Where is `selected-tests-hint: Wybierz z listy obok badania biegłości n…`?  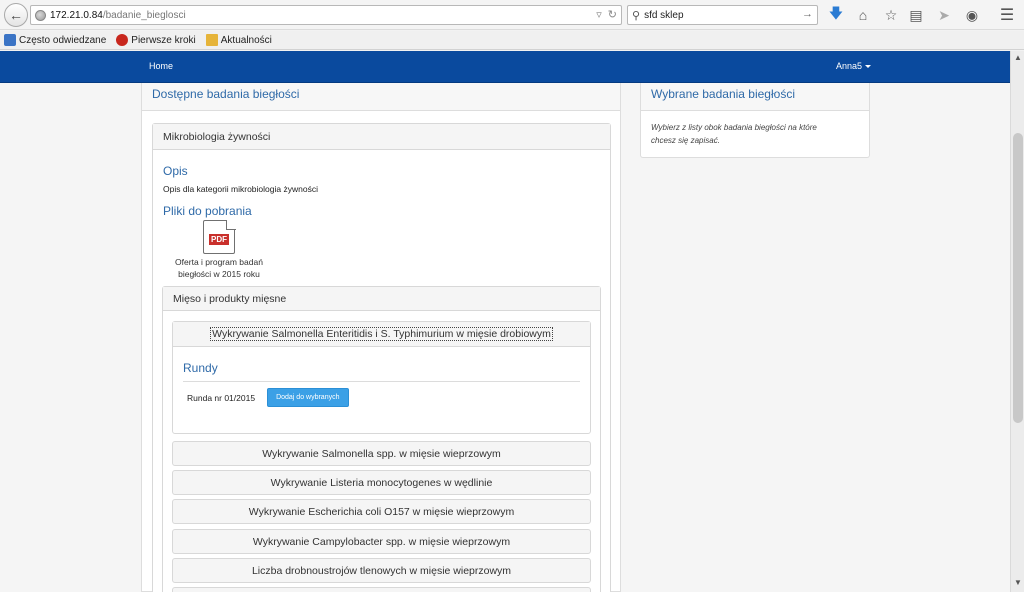 selected-tests-hint: Wybierz z listy obok badania biegłości n… is located at coordinates (755, 134).